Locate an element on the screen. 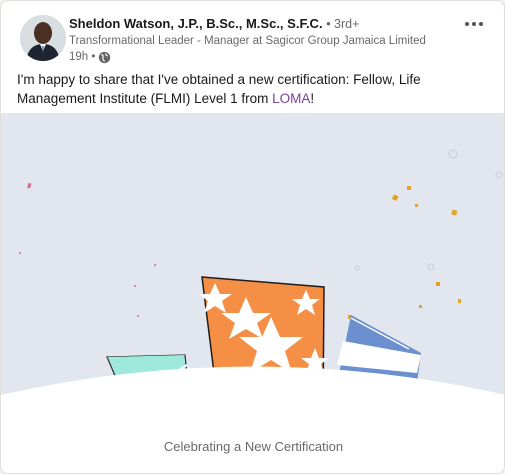 This screenshot has height=474, width=505. avatar-image is located at coordinates (43, 38).